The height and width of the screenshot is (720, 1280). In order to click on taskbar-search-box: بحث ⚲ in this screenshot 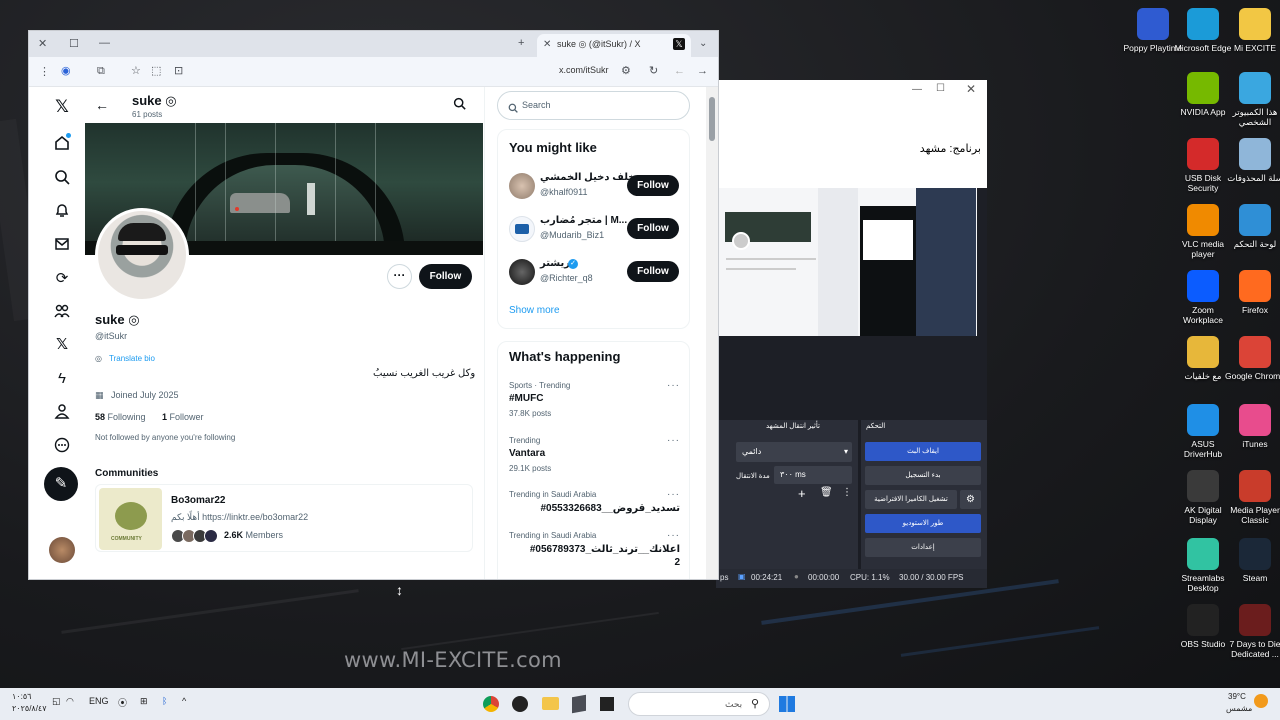, I will do `click(699, 704)`.